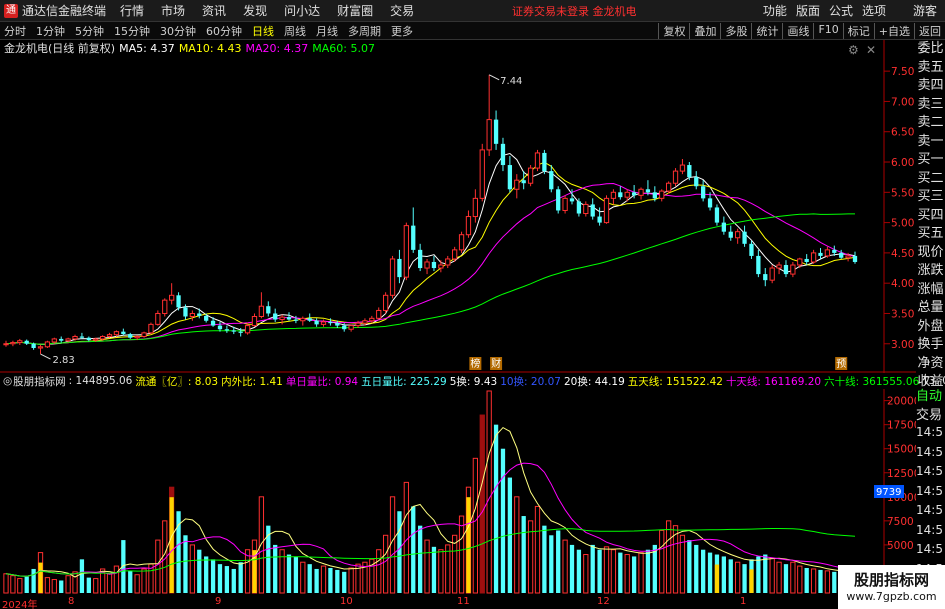  I want to click on time-label-nov: 11, so click(463, 601).